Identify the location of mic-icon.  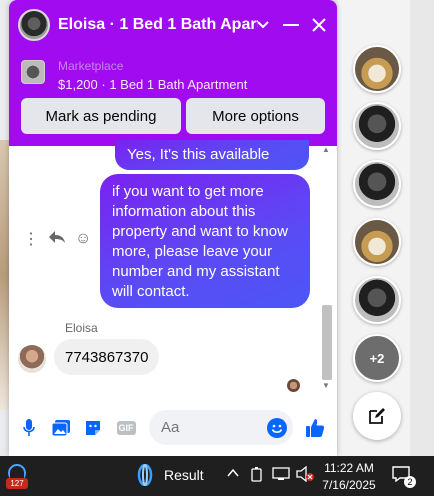
(29, 428).